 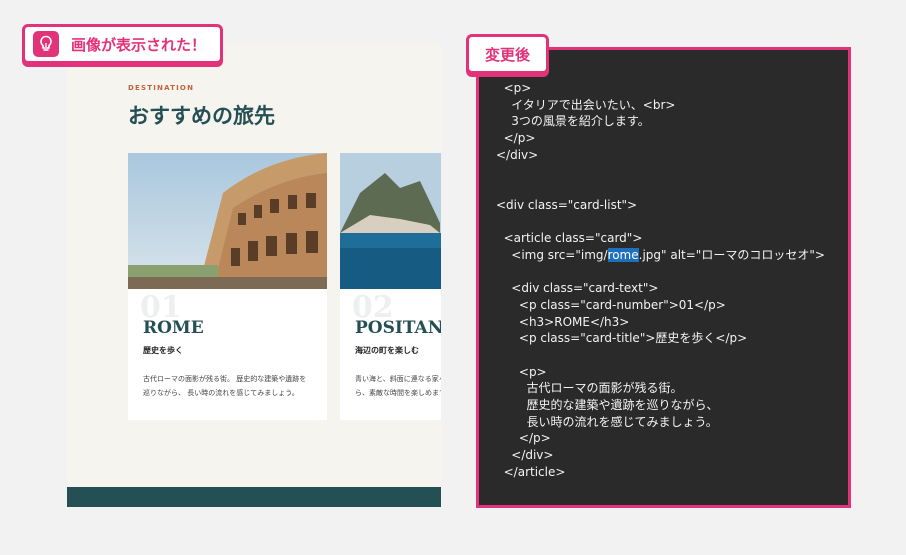 I want to click on after-change-badge: 変更後, so click(x=508, y=54).